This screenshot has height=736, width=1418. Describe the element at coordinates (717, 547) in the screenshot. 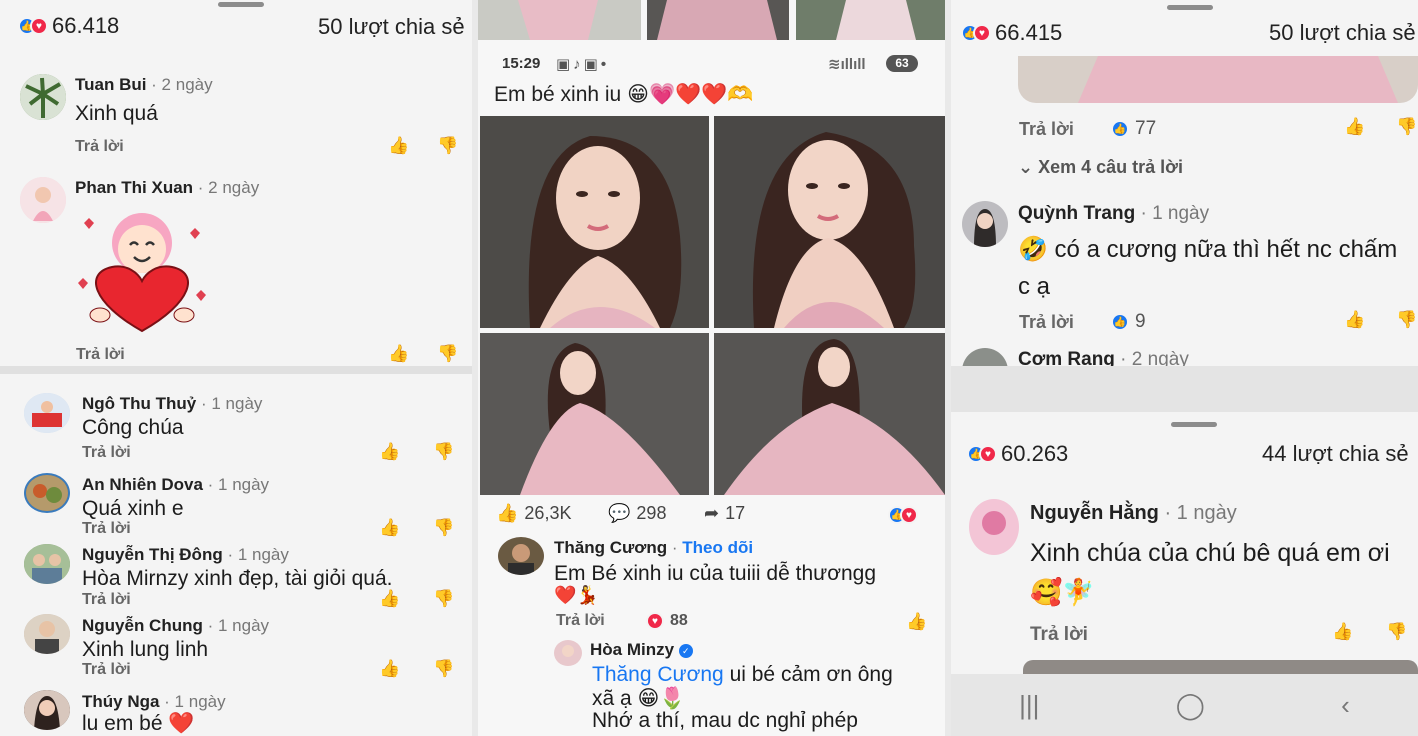

I see `follow-link: Theo dõi` at that location.